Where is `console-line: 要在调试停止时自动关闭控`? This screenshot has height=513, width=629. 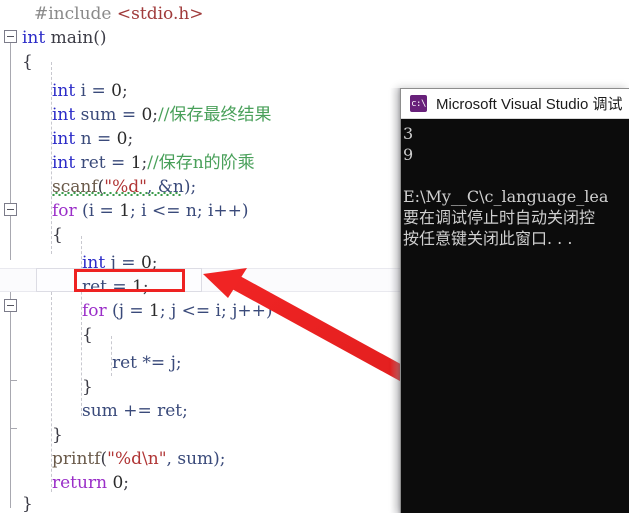 console-line: 要在调试停止时自动关闭控 is located at coordinates (499, 217).